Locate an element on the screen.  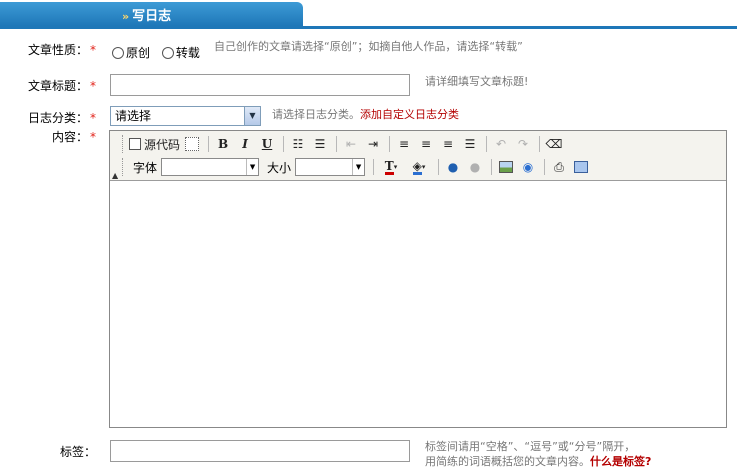
radio-reprint-label: 转载 is located at coordinates (187, 53).